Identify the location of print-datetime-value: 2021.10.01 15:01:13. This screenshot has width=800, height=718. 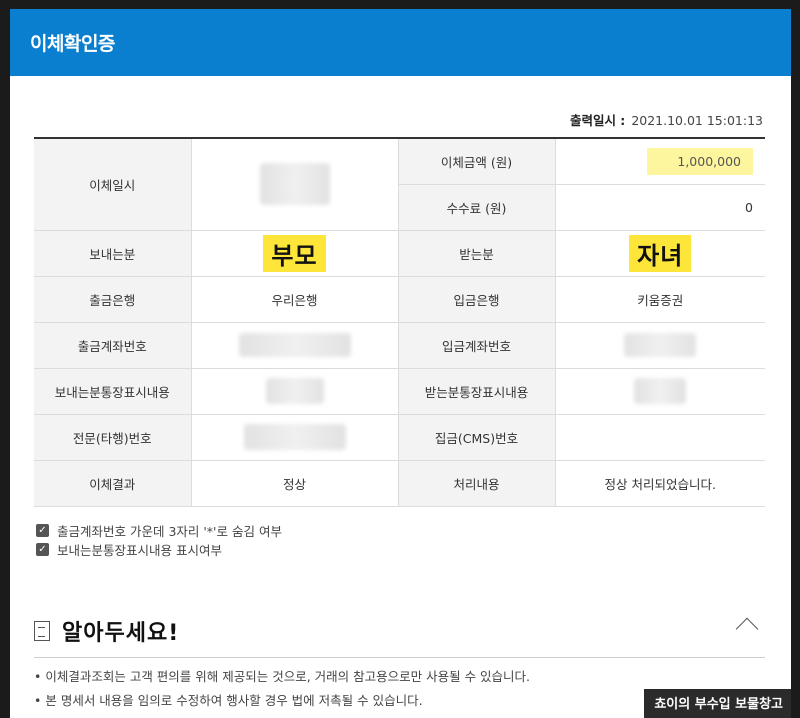
(697, 120).